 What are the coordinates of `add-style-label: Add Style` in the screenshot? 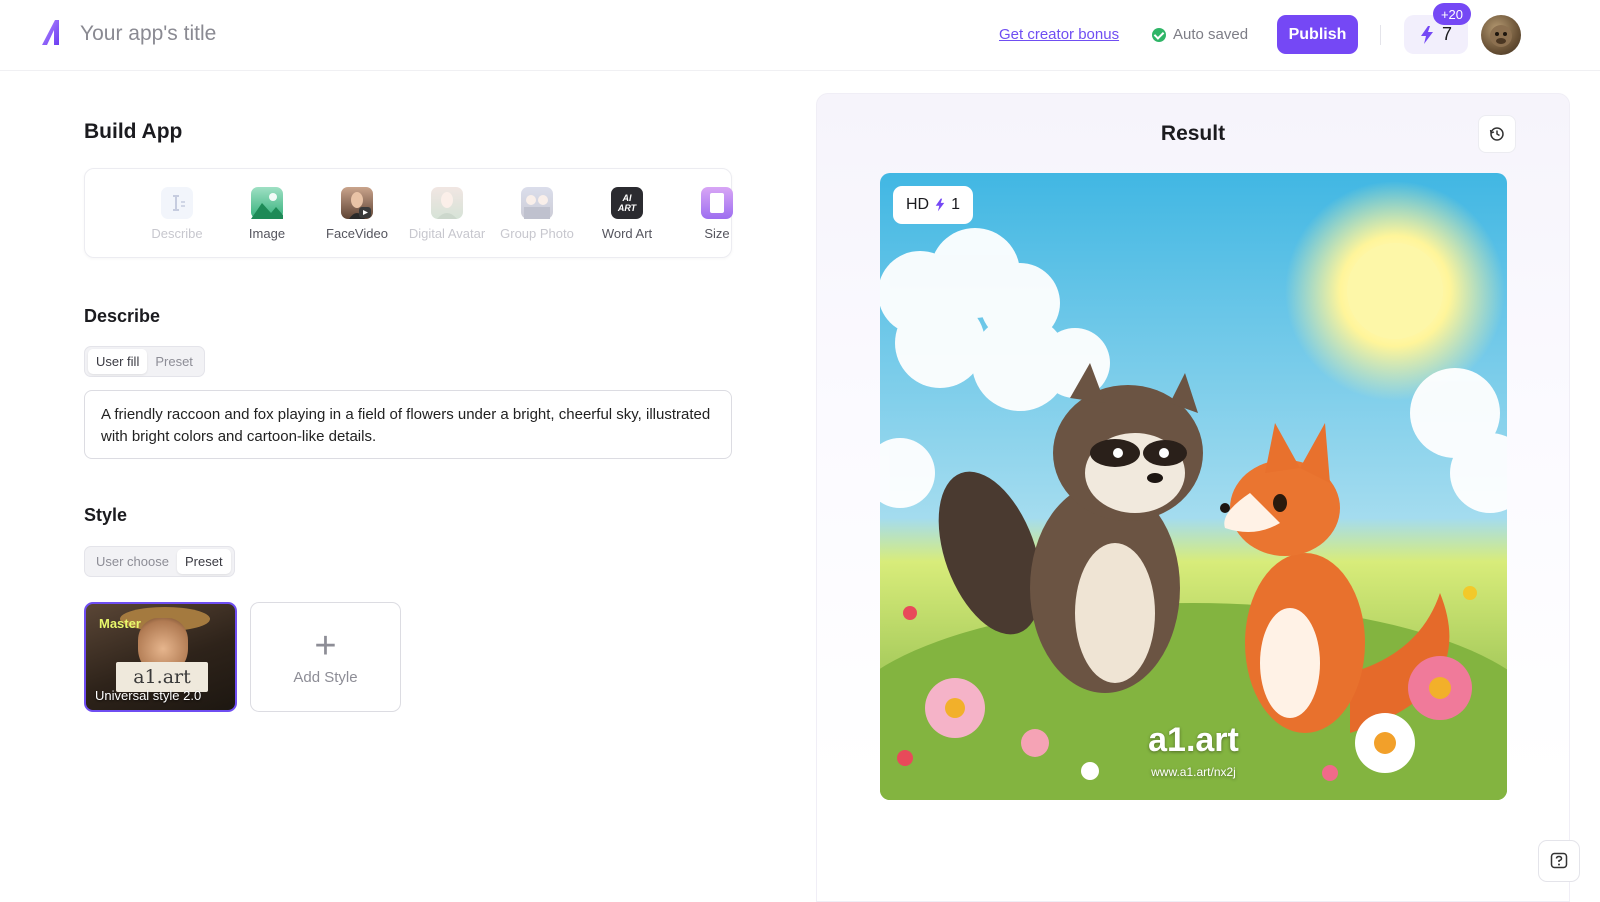 It's located at (325, 677).